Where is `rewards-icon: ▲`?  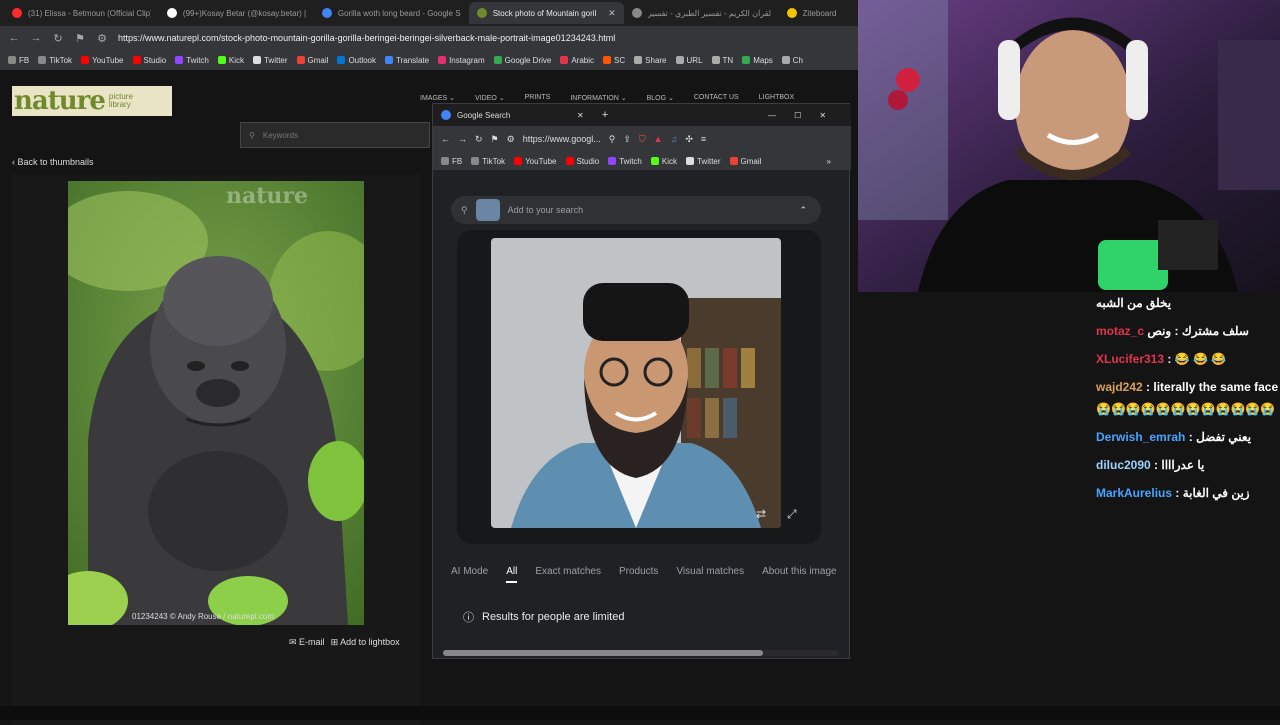
rewards-icon: ▲ is located at coordinates (658, 139).